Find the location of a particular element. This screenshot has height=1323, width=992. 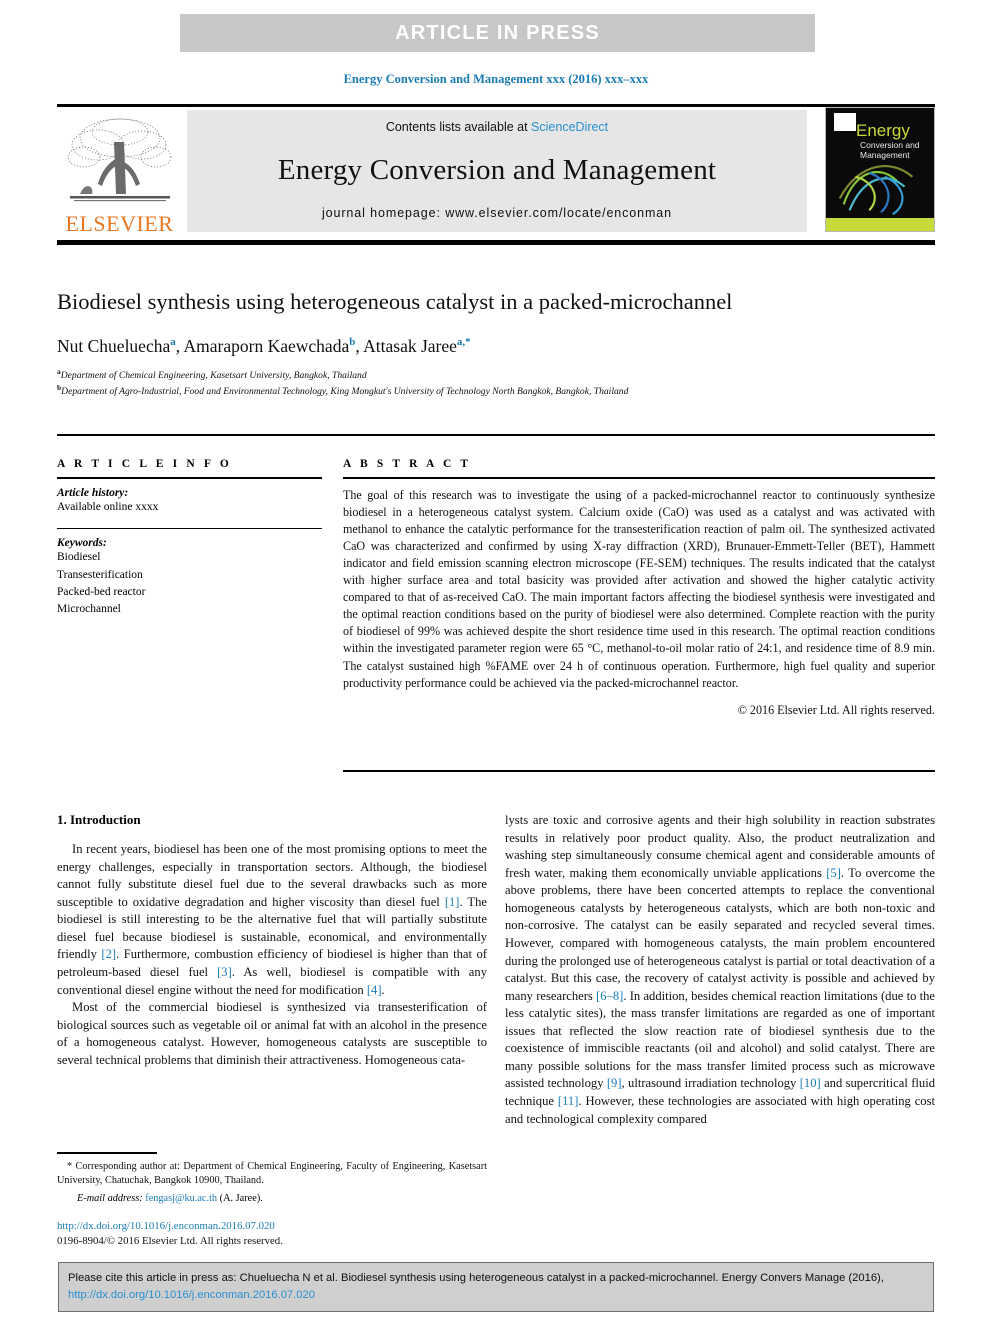

elsevier-wordmark: ELSEVIER is located at coordinates (119, 223).